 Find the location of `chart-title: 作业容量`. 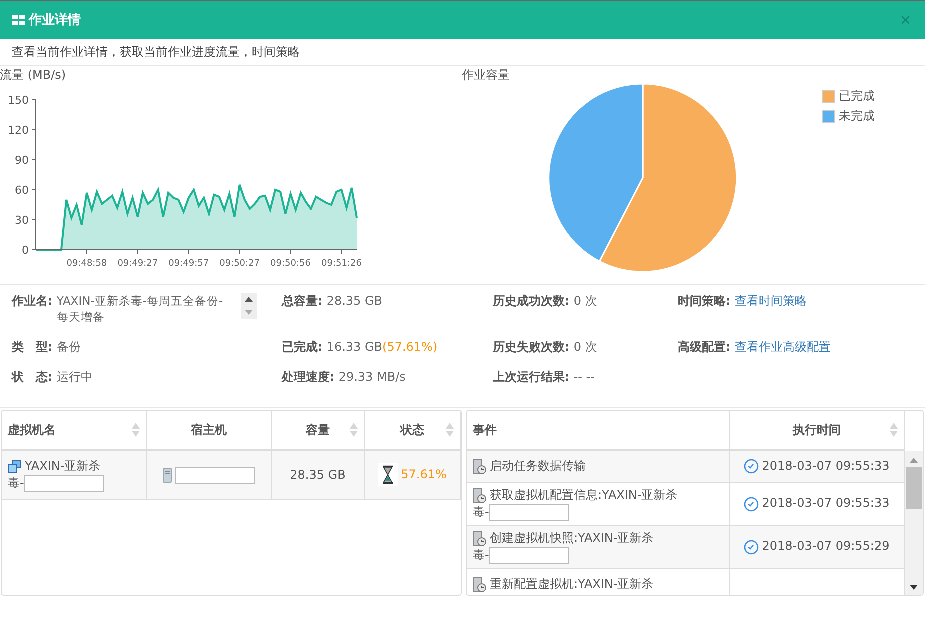

chart-title: 作业容量 is located at coordinates (486, 75).